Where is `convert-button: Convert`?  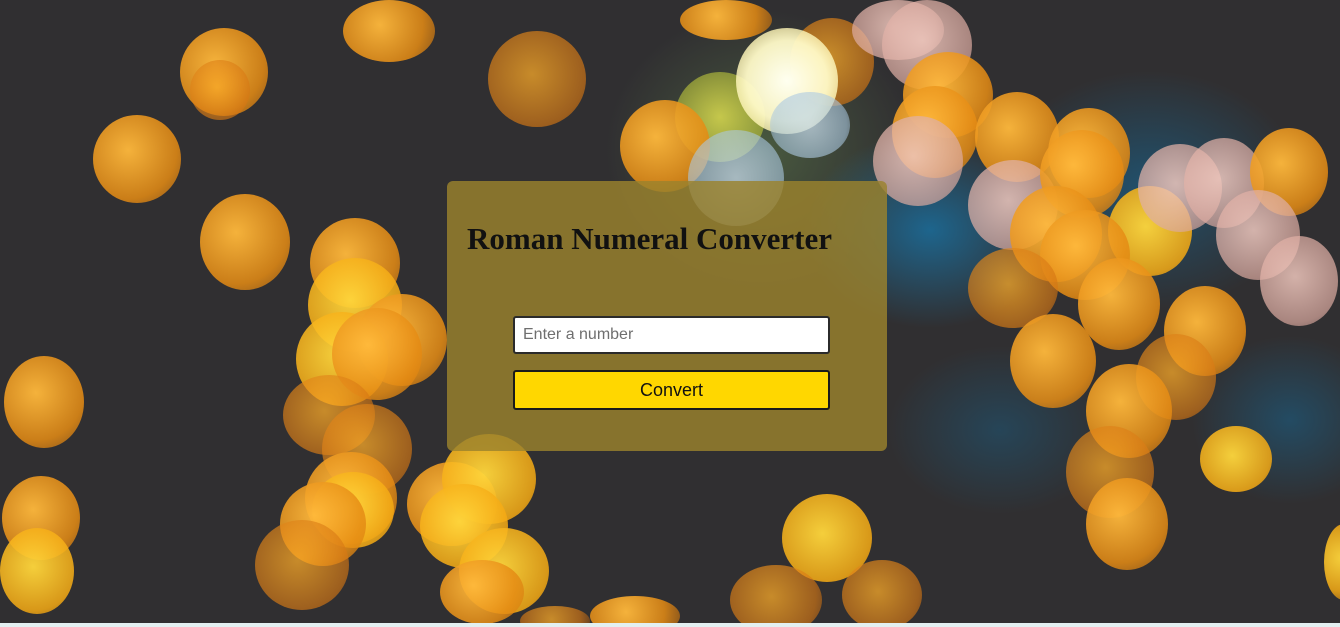 convert-button: Convert is located at coordinates (671, 390).